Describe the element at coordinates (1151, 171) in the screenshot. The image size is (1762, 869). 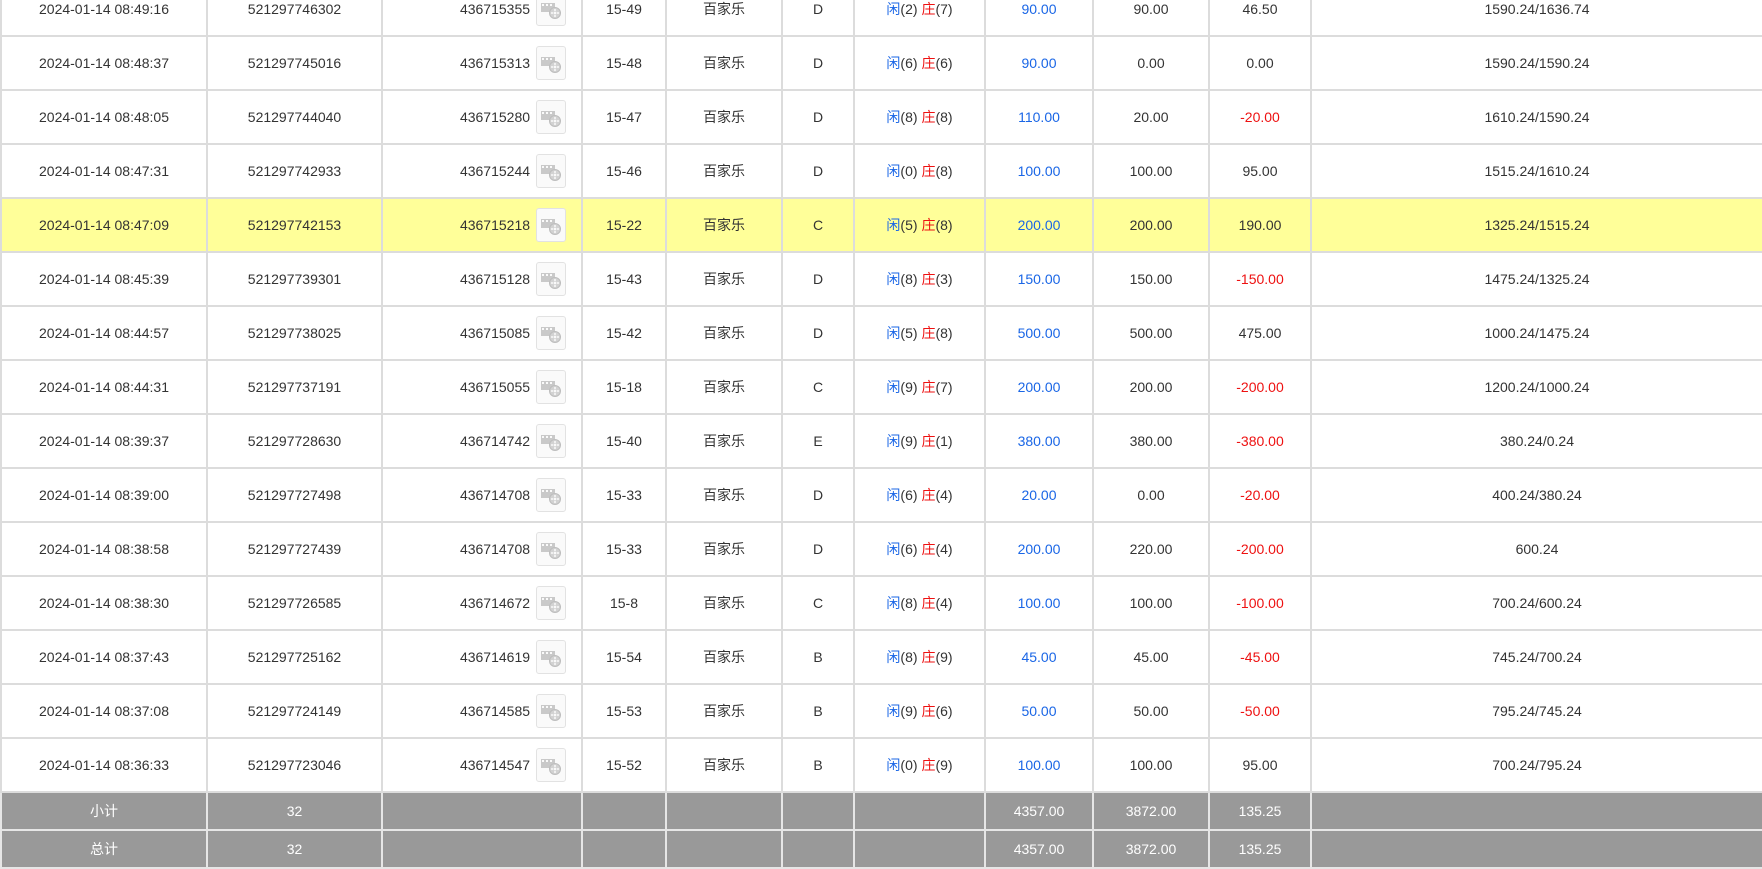
I see `valid-bet-cell: 100.00` at that location.